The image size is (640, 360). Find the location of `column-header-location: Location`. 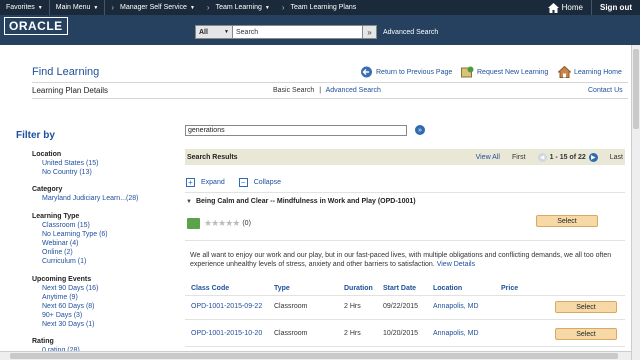

column-header-location: Location is located at coordinates (448, 288).